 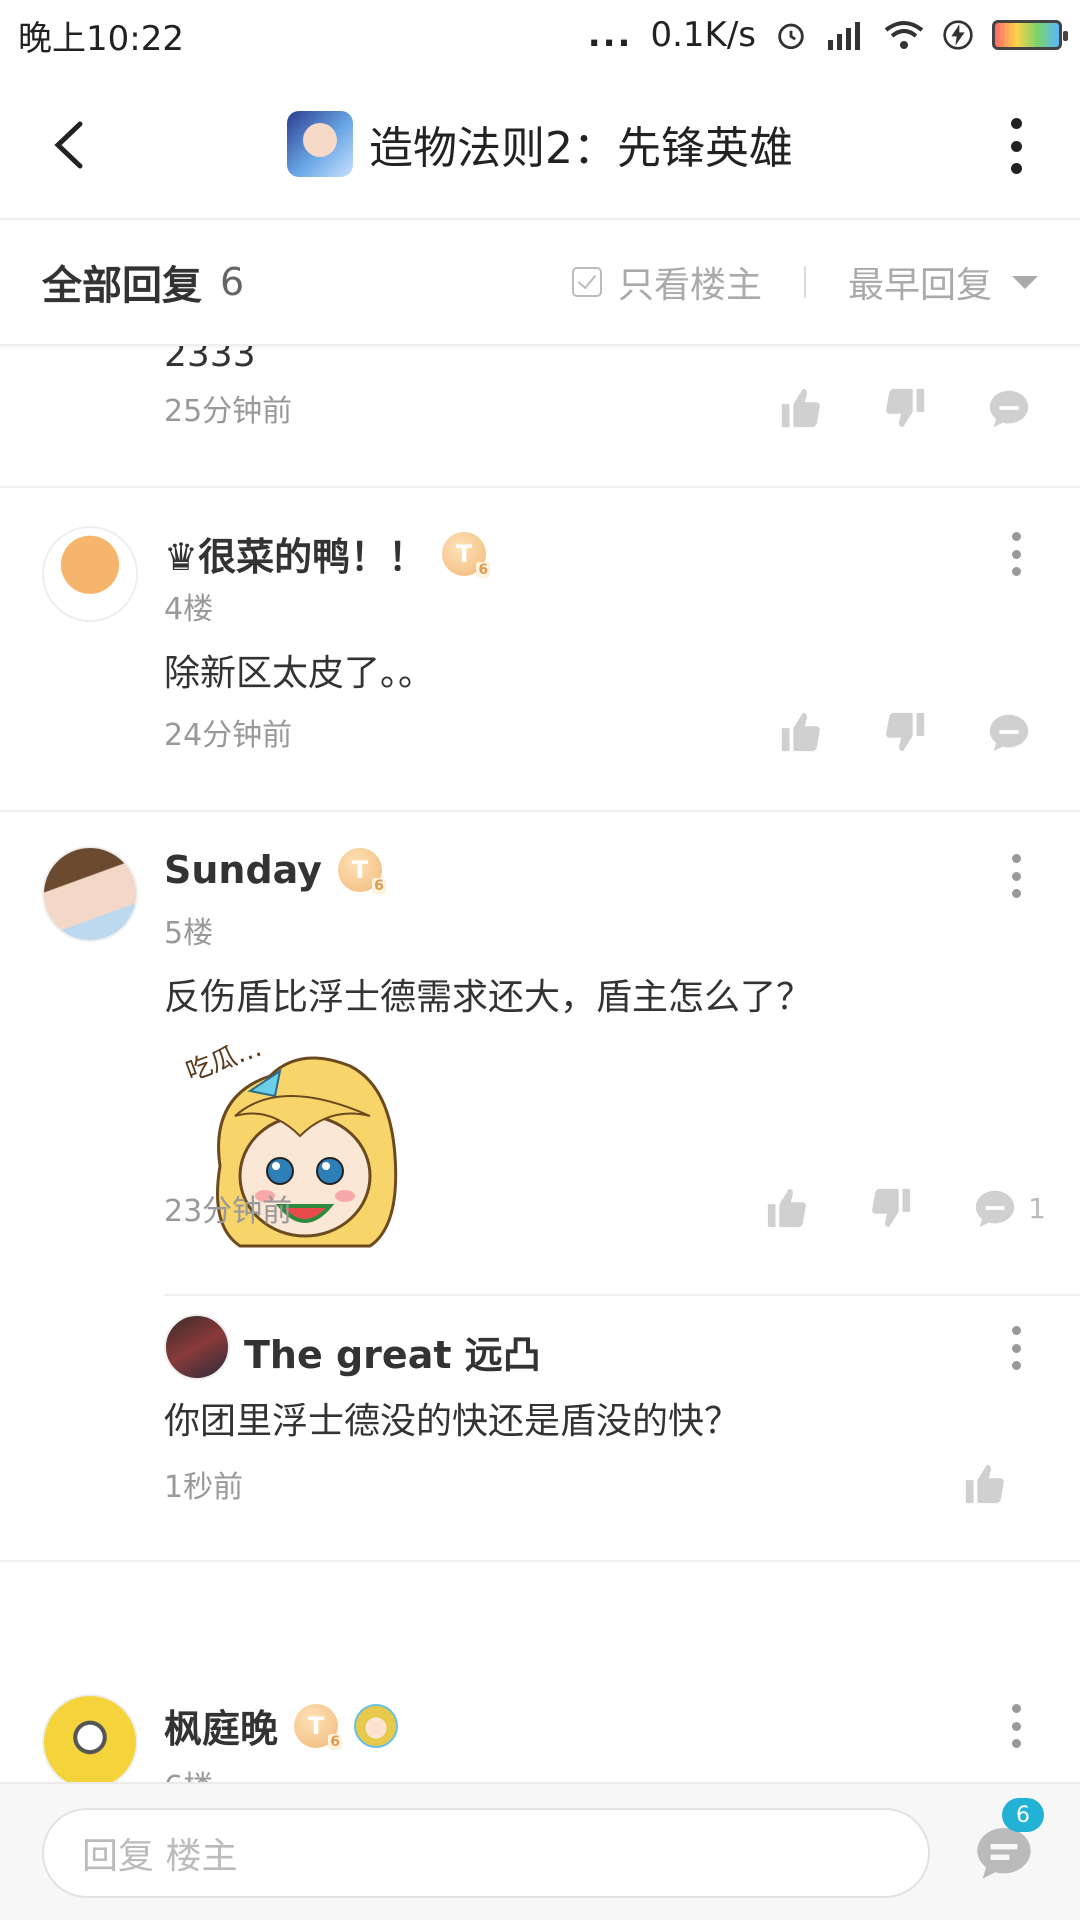 I want to click on reply-count: 1, so click(x=1037, y=1208).